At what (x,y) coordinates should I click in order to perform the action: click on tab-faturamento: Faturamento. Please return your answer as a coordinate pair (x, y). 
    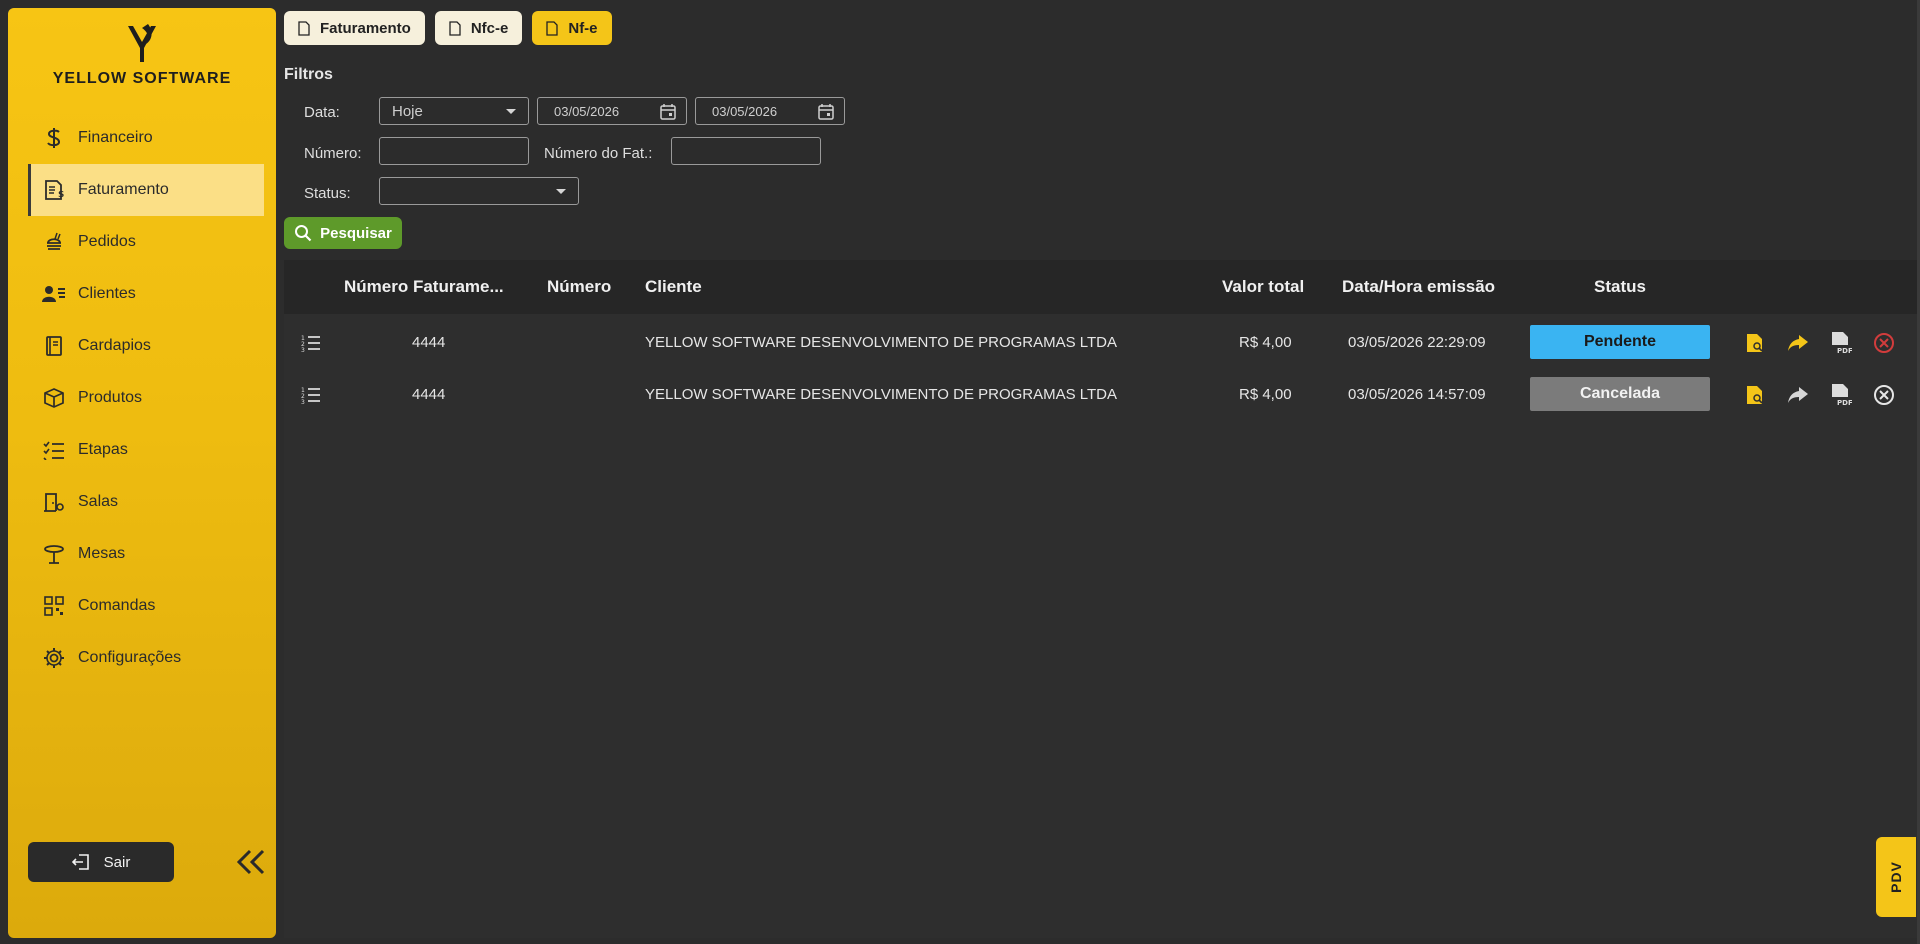
    Looking at the image, I should click on (354, 28).